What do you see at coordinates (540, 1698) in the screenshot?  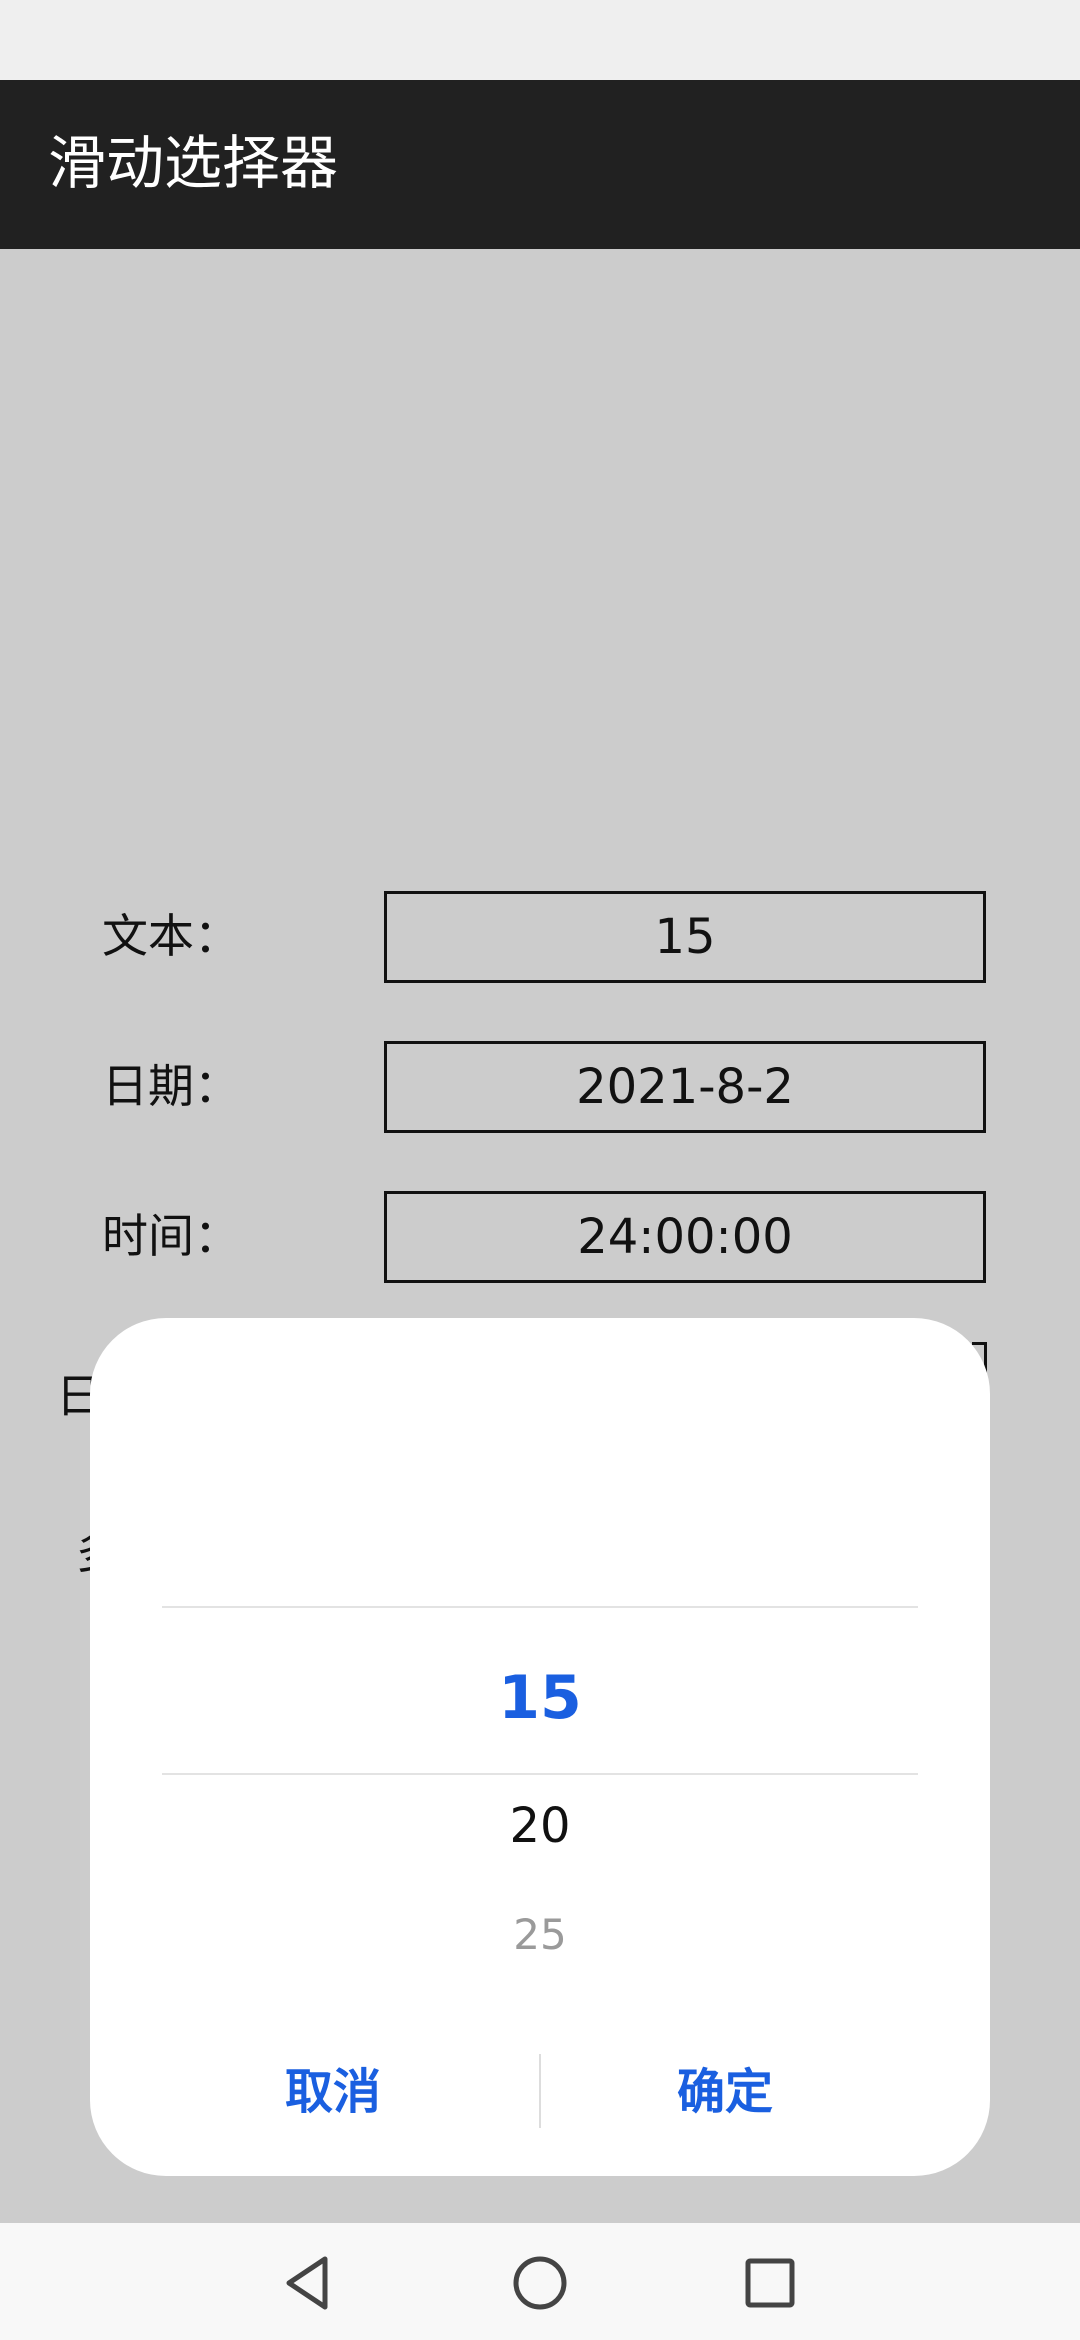 I see `picker-selected-item: 15` at bounding box center [540, 1698].